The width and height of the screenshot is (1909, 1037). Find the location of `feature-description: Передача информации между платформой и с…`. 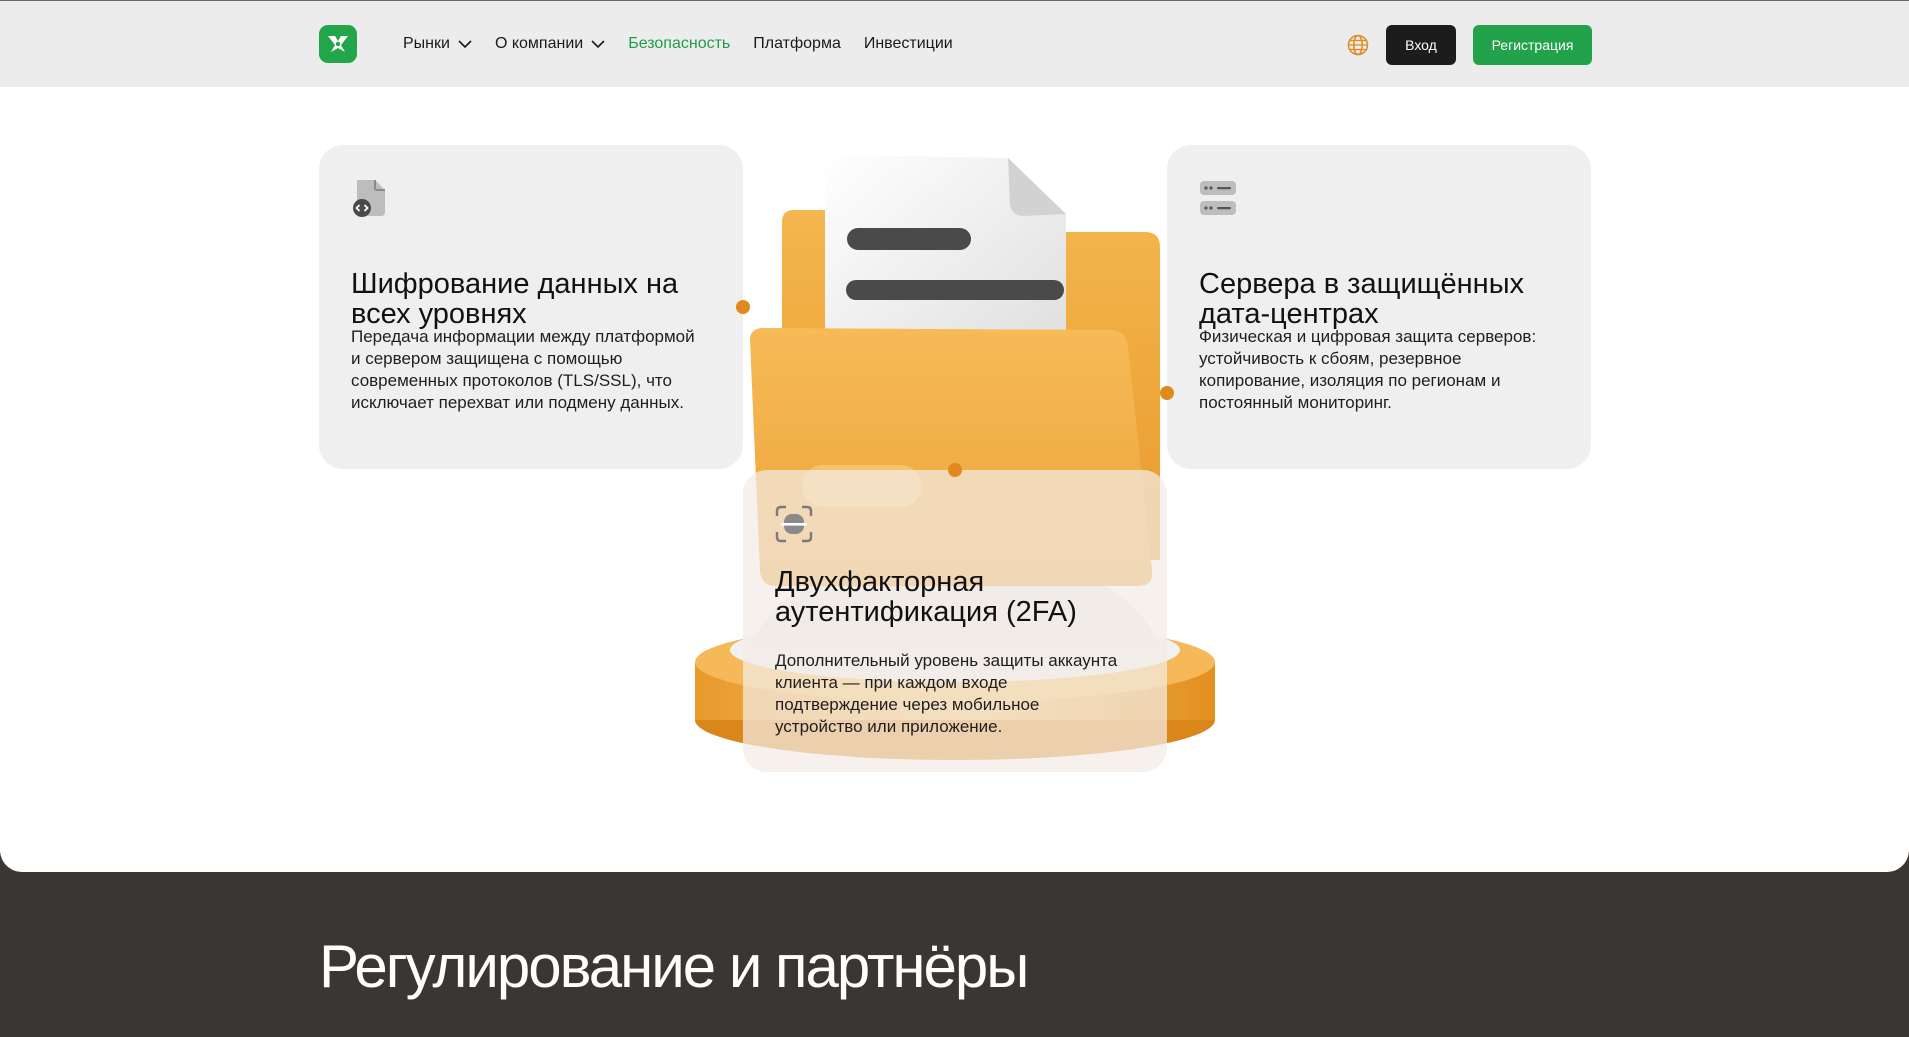

feature-description: Передача информации между платформой и с… is located at coordinates (523, 369).